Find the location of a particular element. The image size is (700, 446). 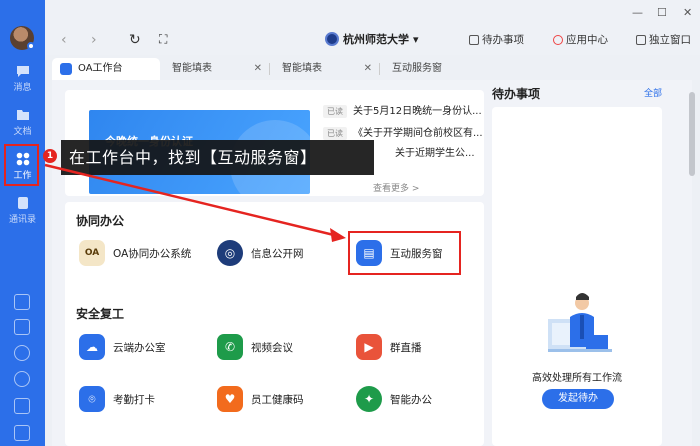

app-smart-office: ✦ 智能办公 is located at coordinates (394, 399).